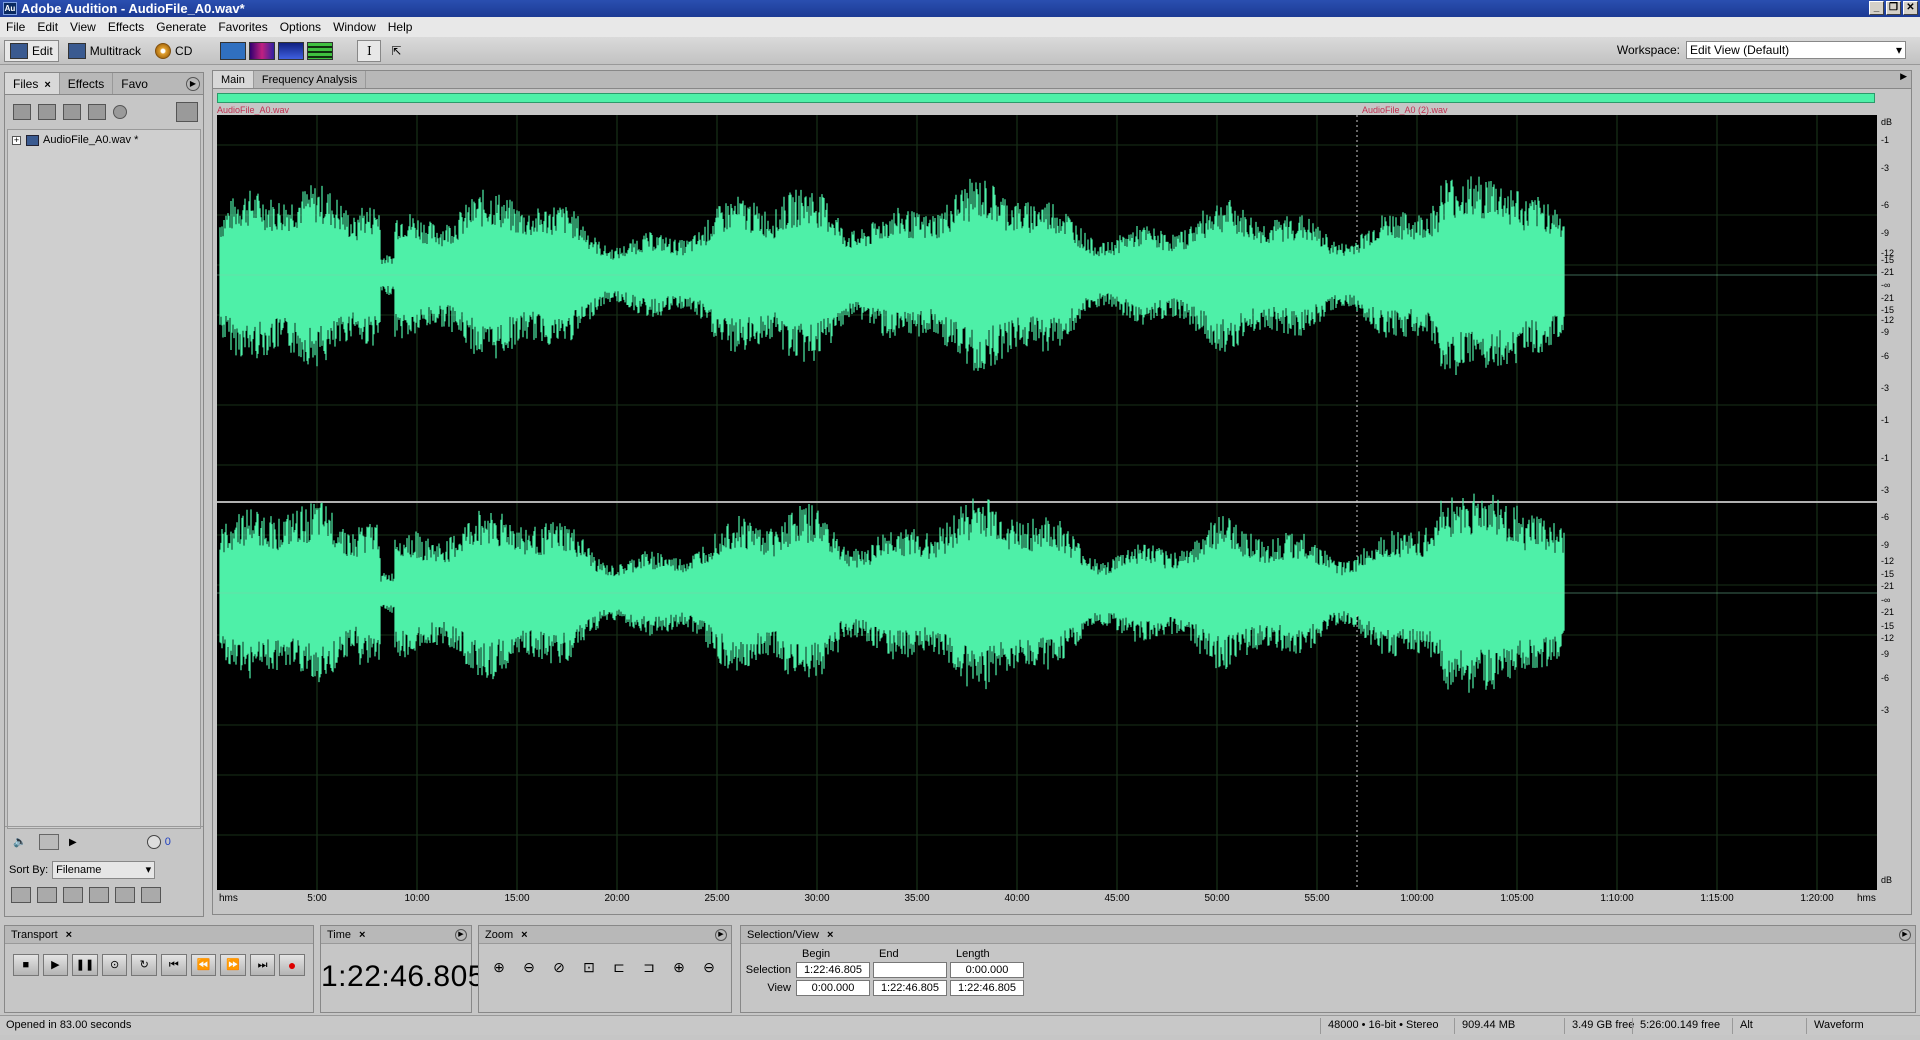 The image size is (1920, 1040). What do you see at coordinates (1876, 8) in the screenshot?
I see `minimize-button: _` at bounding box center [1876, 8].